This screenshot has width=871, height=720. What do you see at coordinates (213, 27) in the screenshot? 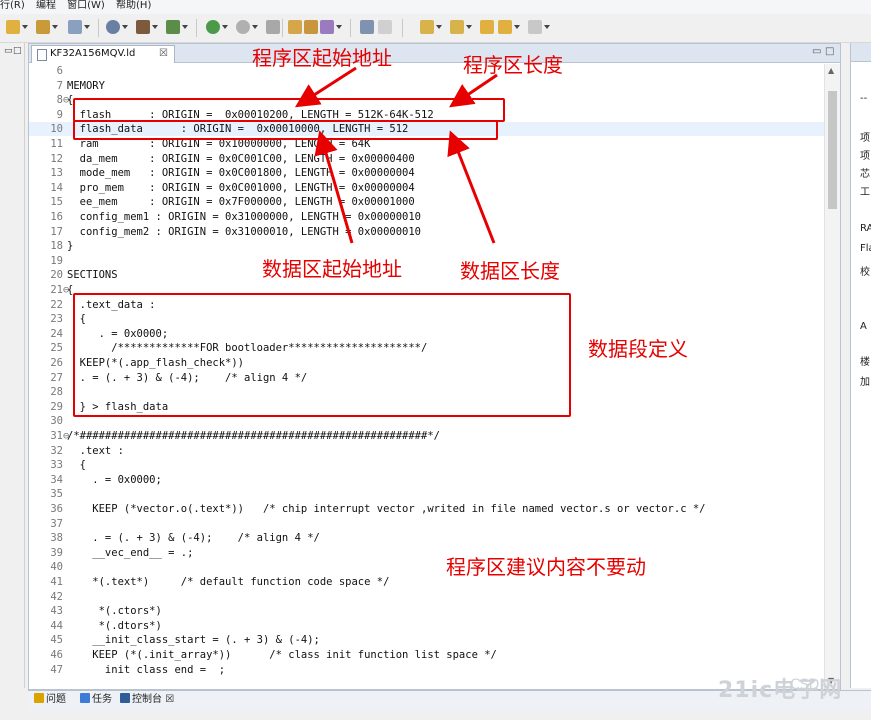
I see `bug-icon` at bounding box center [213, 27].